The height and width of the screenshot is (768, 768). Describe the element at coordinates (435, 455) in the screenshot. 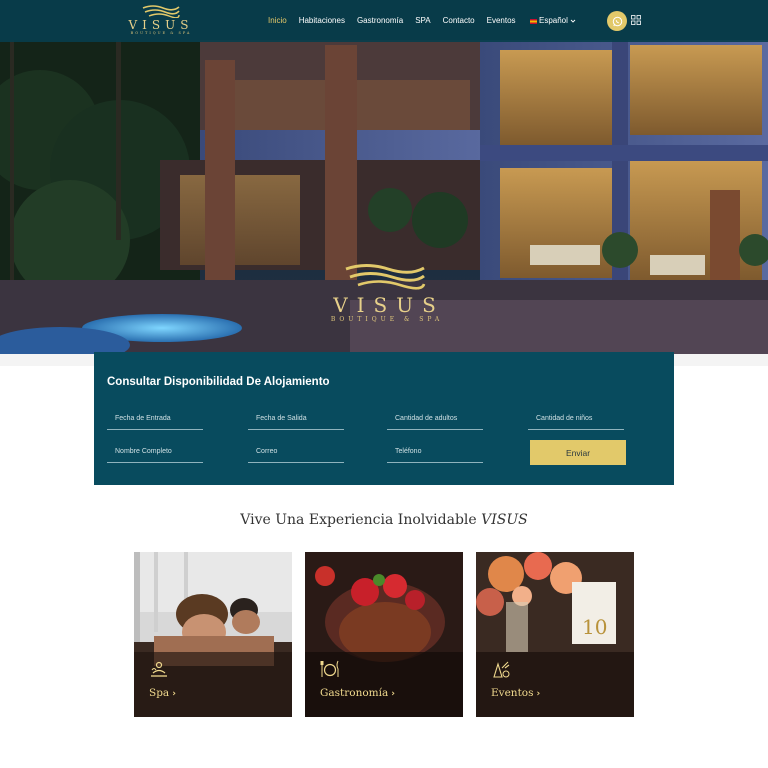

I see `phone-field: Teléfono` at that location.